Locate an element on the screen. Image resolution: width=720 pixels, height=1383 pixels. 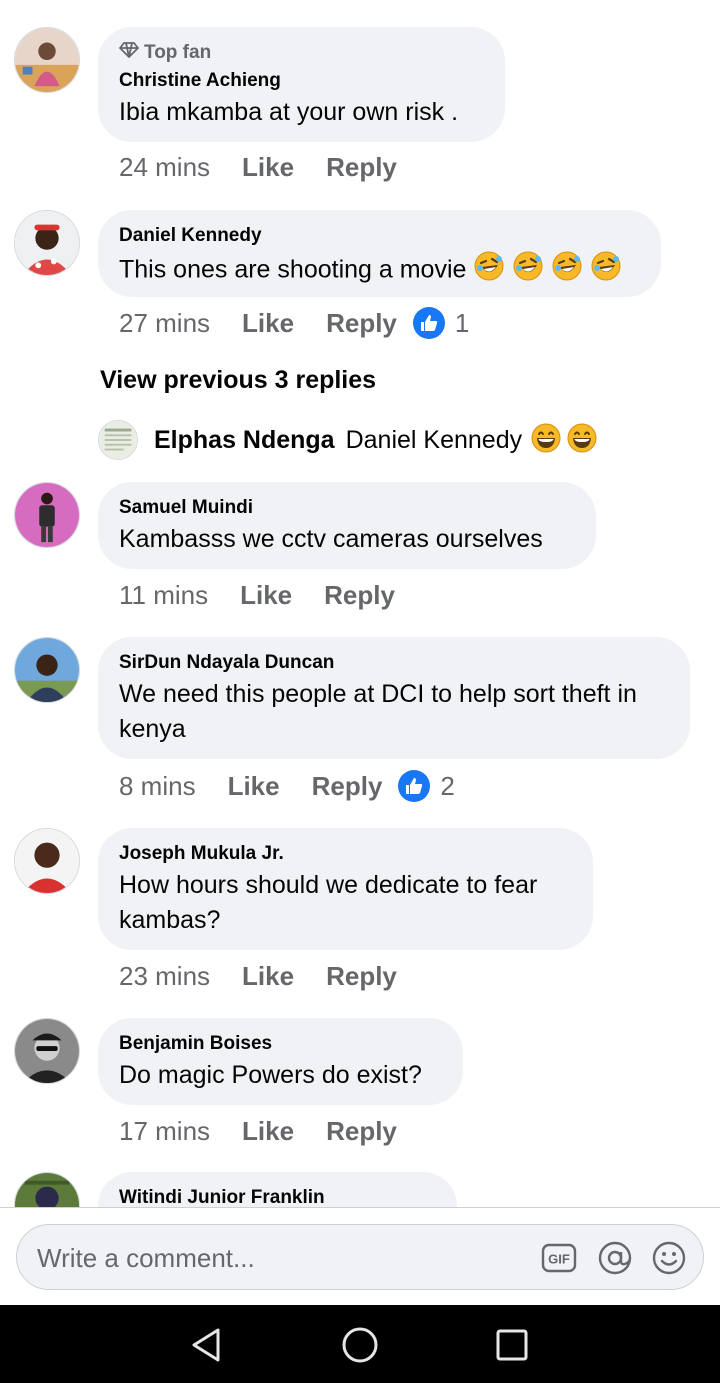
back-triangle-icon is located at coordinates (206, 1345).